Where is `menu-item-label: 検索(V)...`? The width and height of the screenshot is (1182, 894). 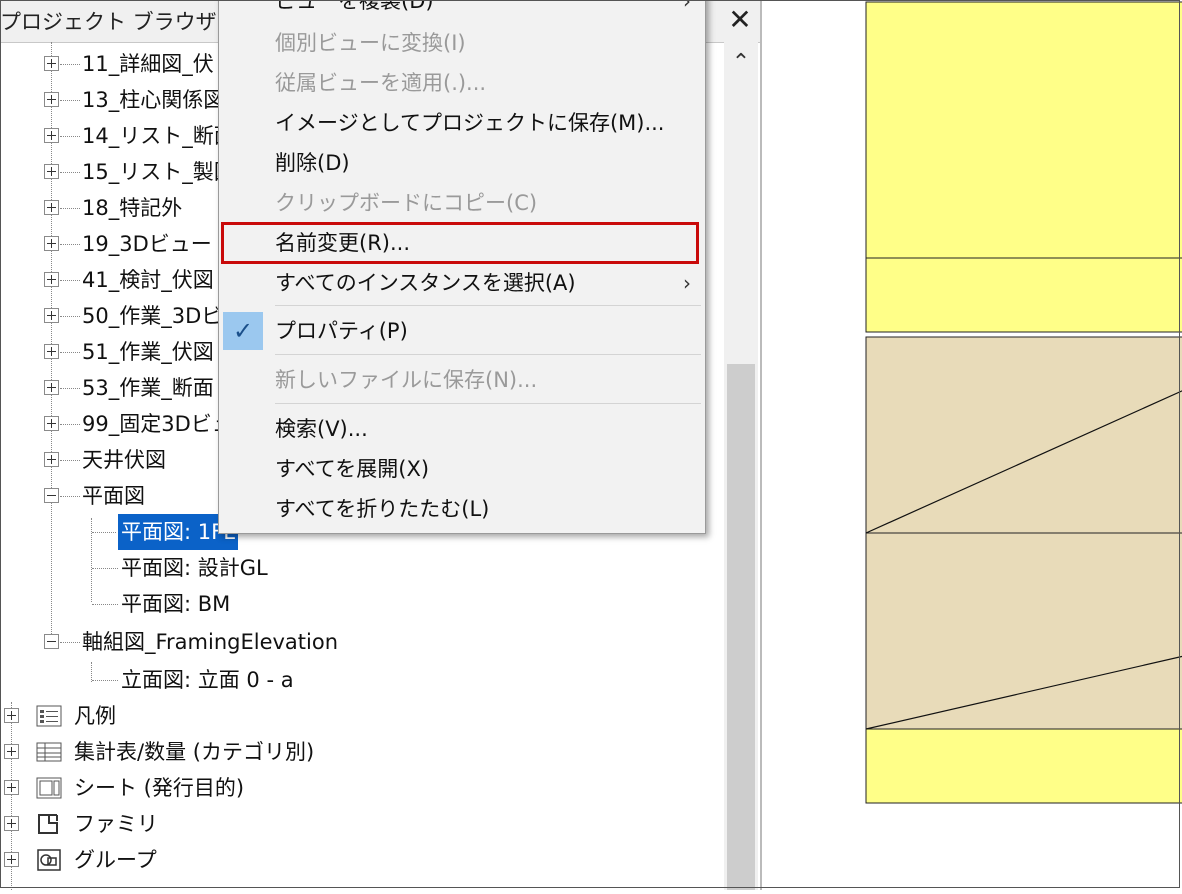
menu-item-label: 検索(V)... is located at coordinates (321, 429).